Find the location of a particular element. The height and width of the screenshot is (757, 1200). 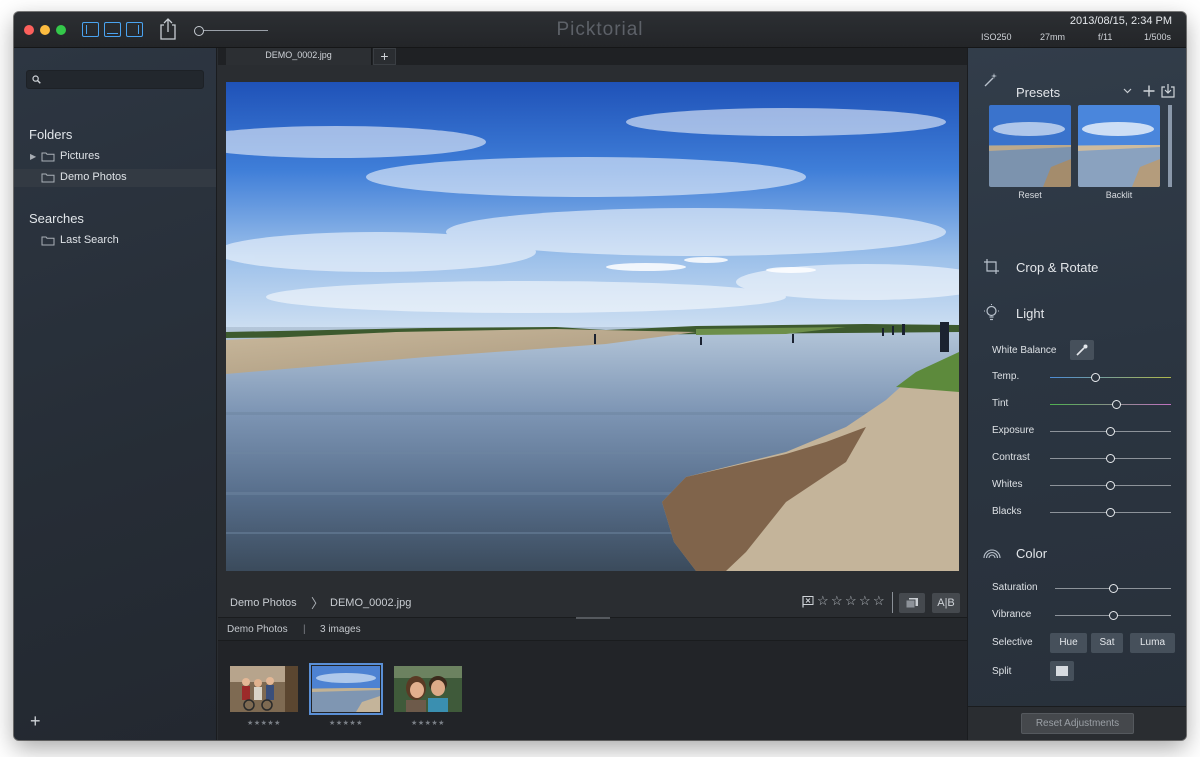

search-icon is located at coordinates (36, 79).